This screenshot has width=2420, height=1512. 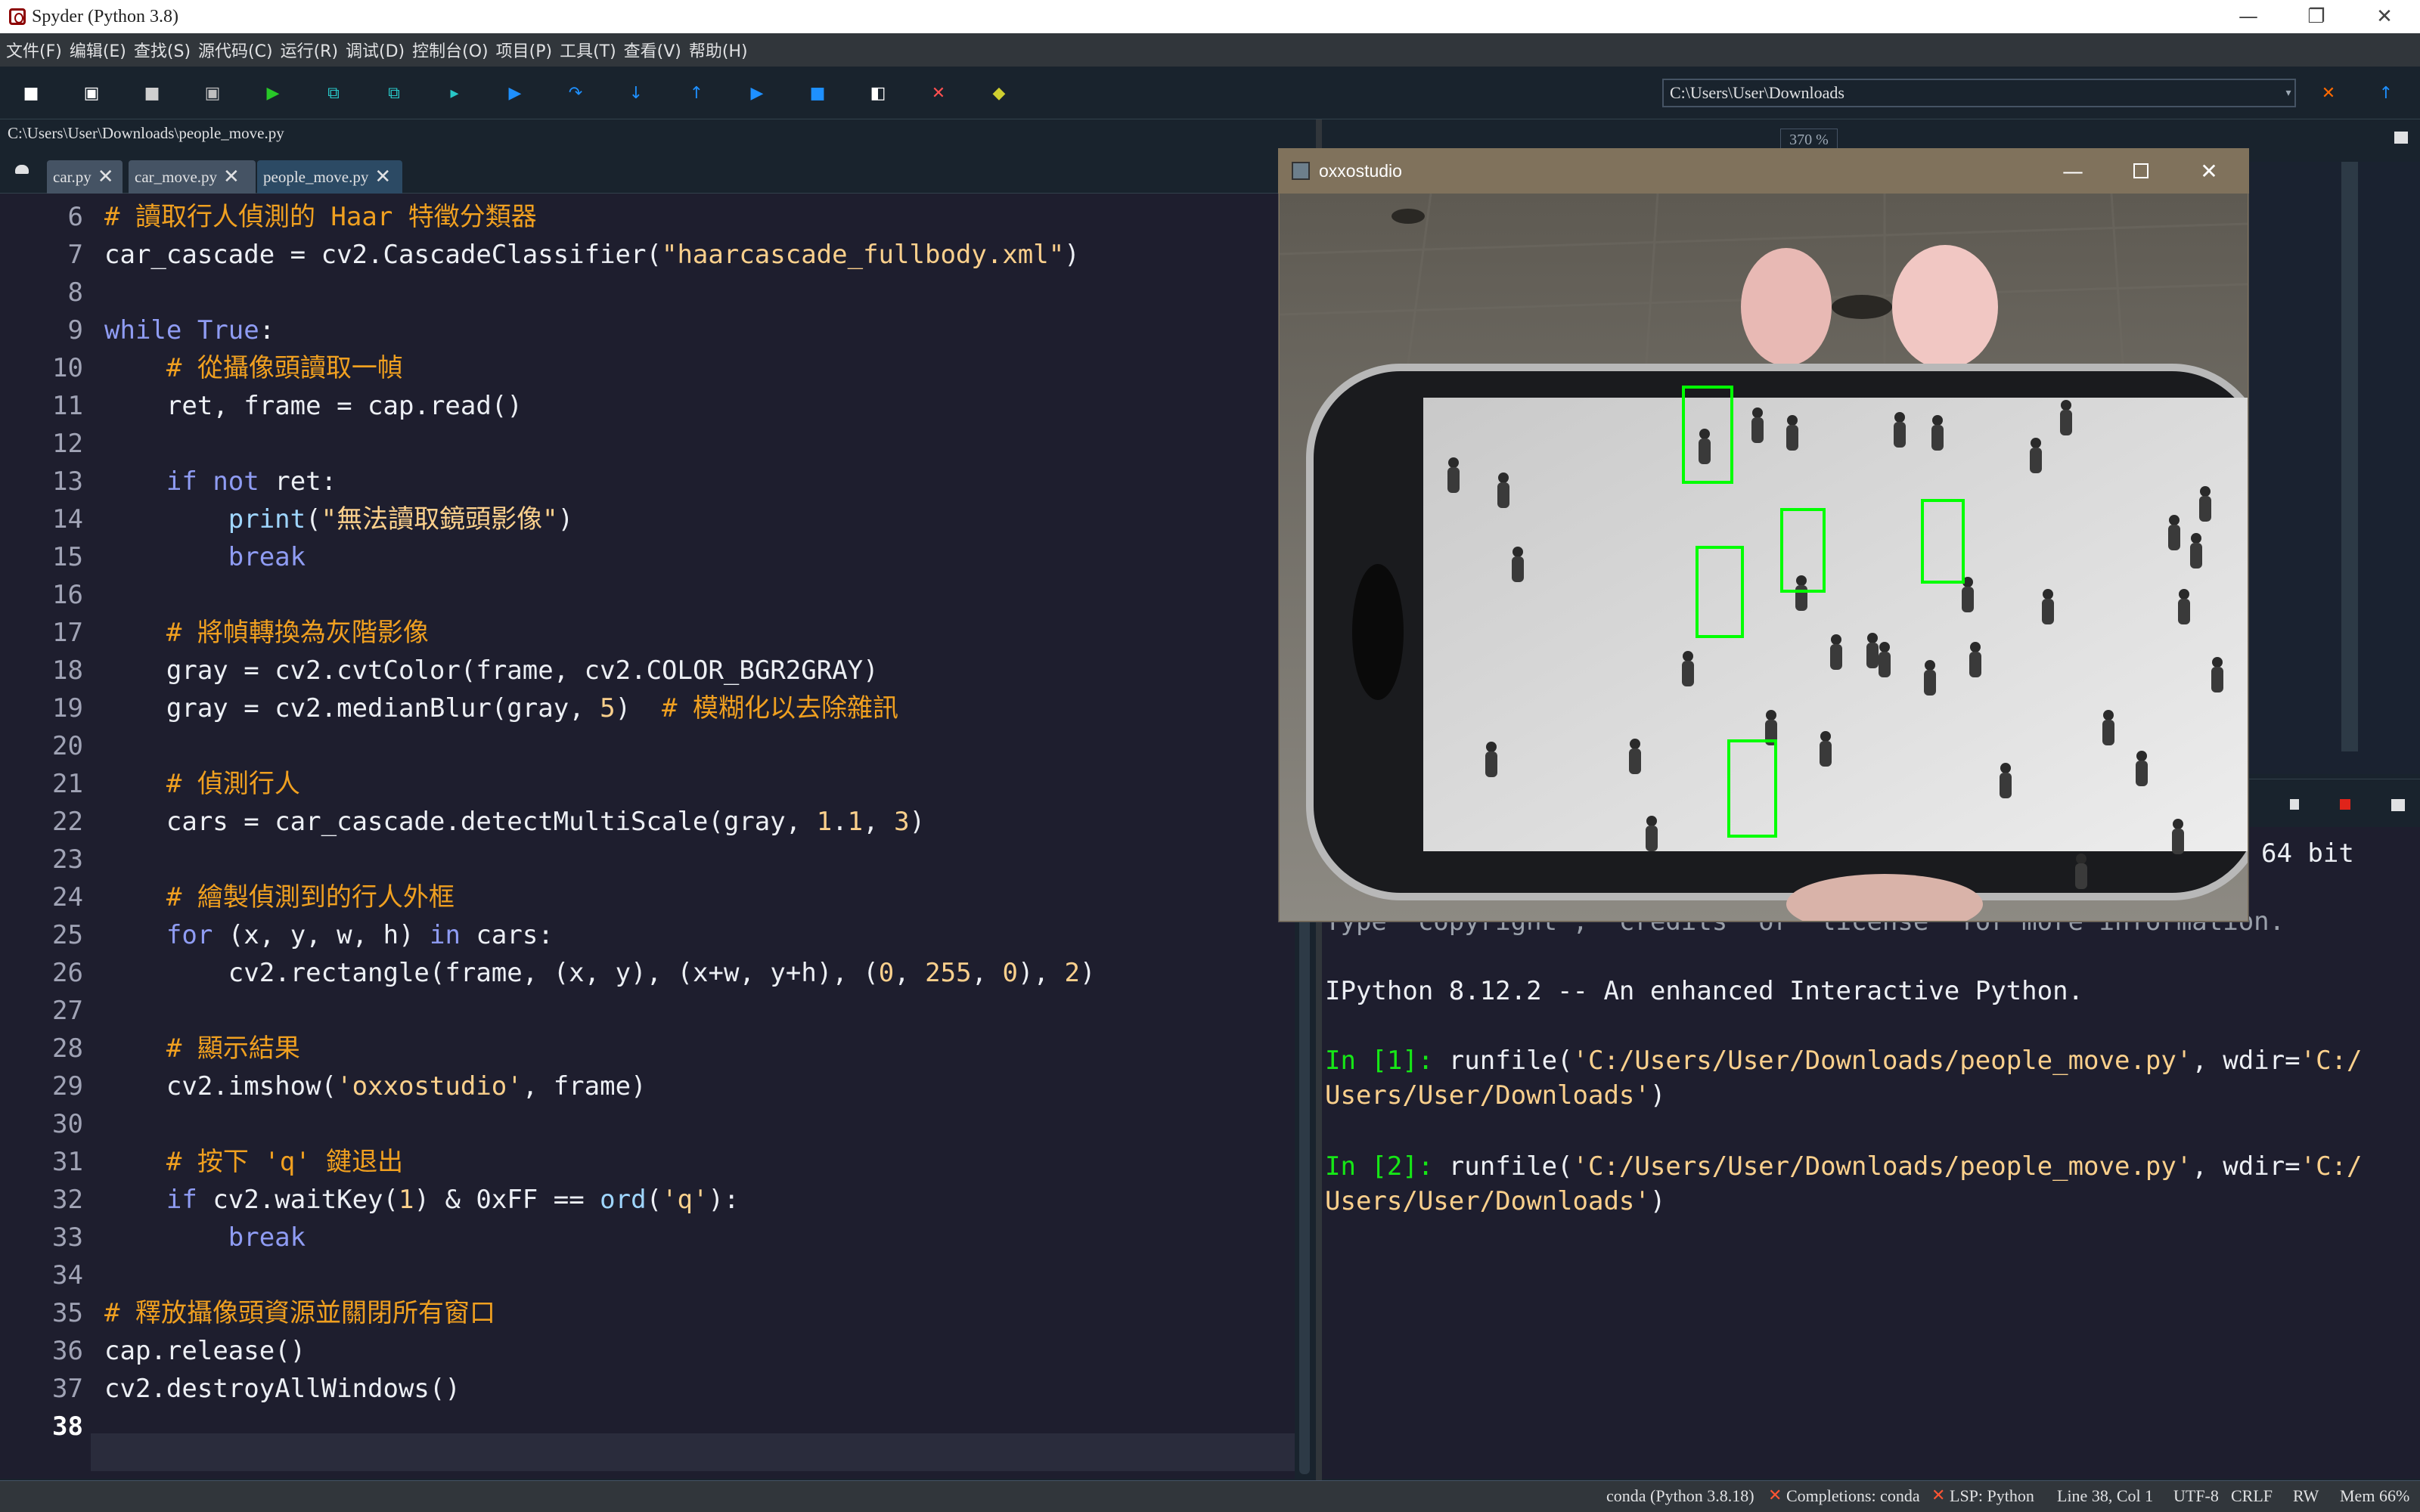 I want to click on code-line: while True:, so click(x=189, y=330).